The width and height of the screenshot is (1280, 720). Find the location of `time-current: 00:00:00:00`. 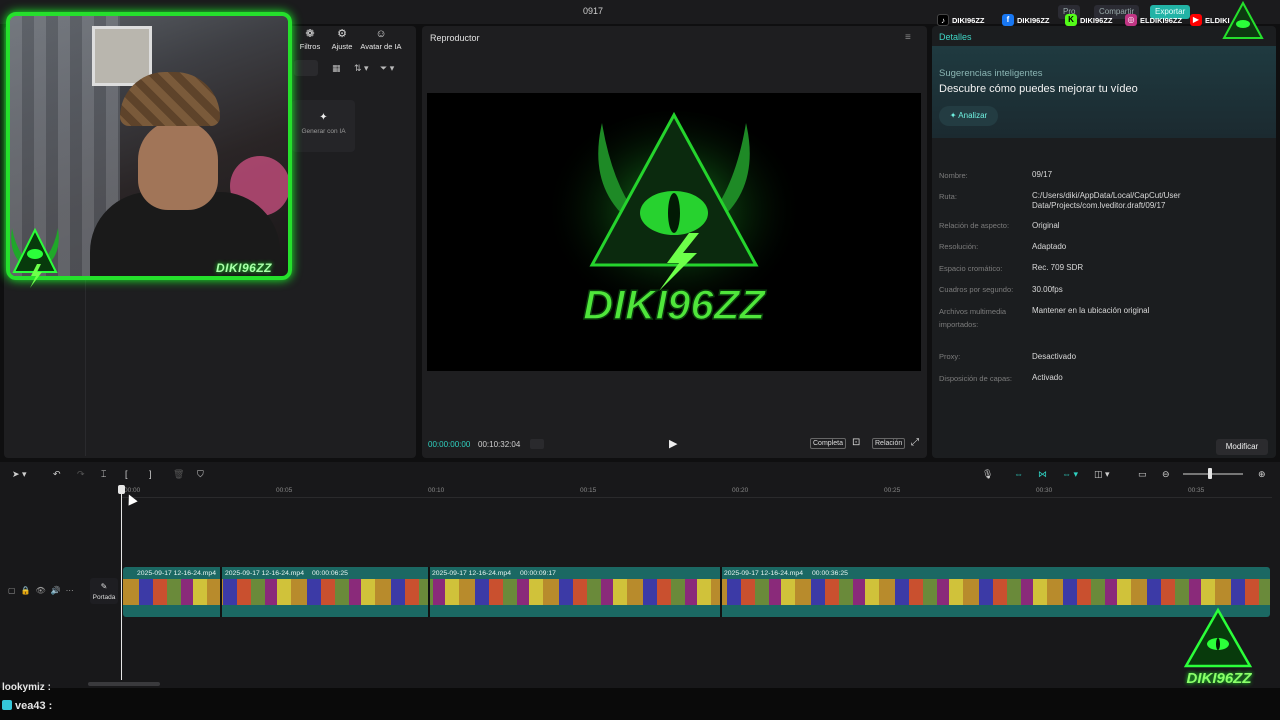

time-current: 00:00:00:00 is located at coordinates (449, 444).